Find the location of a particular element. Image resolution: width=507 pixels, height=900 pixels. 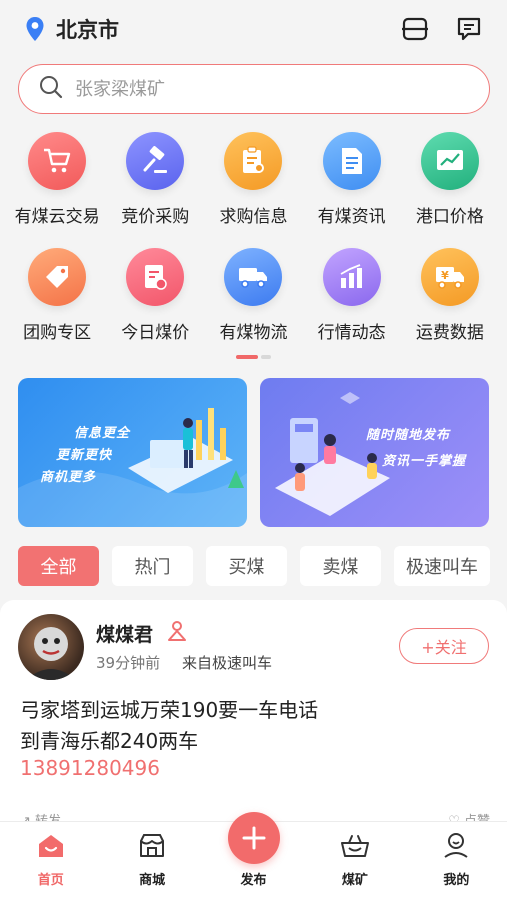

search-bar is located at coordinates (254, 89).